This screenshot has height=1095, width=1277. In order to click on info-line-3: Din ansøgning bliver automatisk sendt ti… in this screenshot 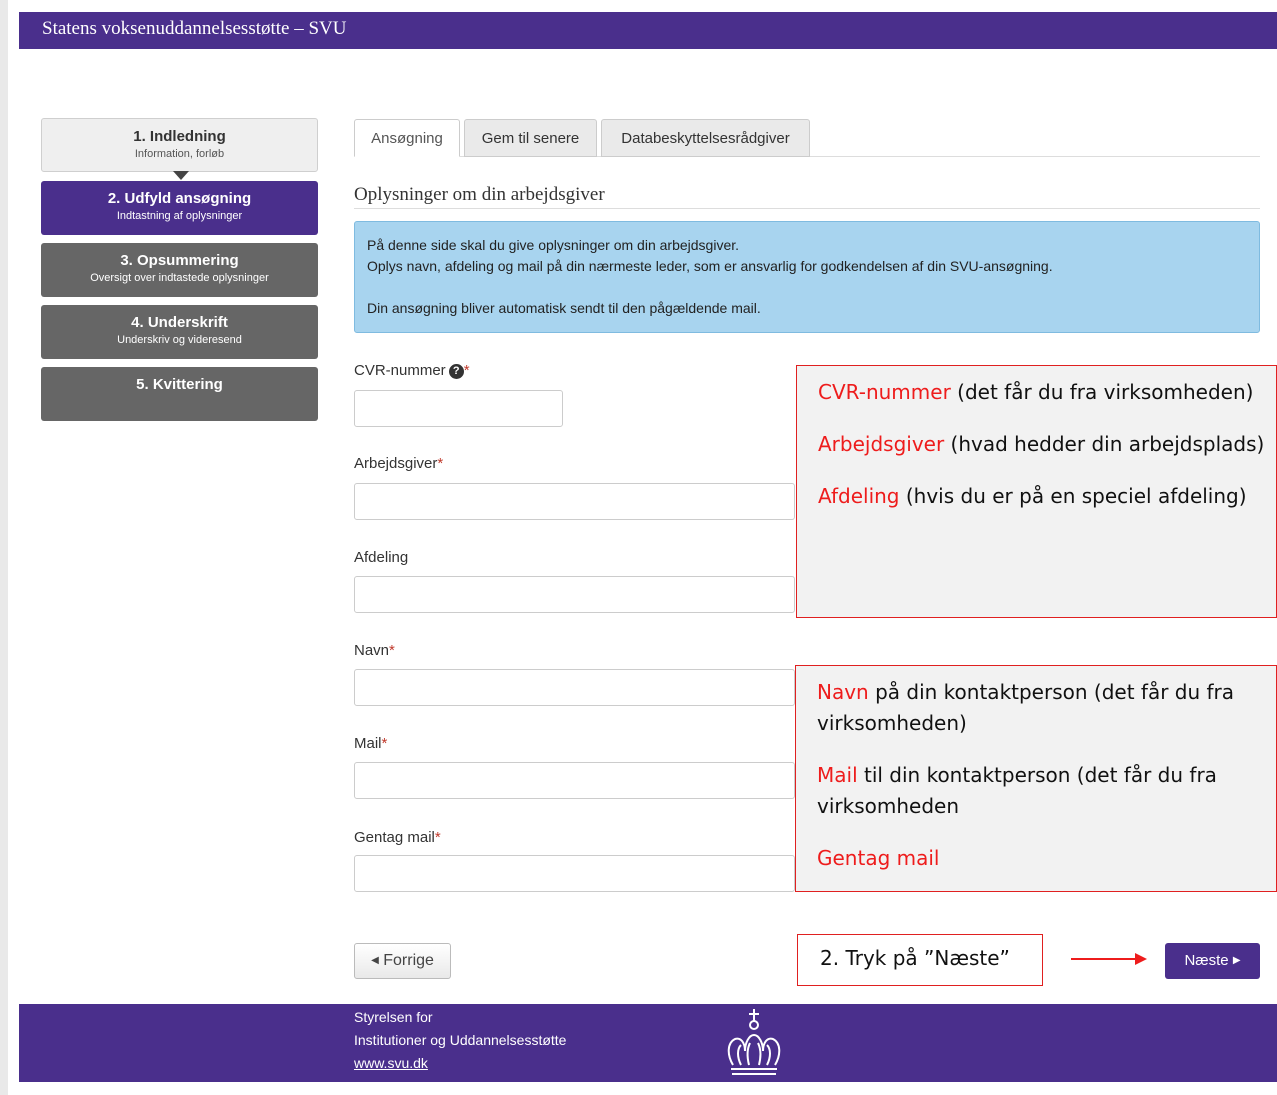, I will do `click(564, 308)`.